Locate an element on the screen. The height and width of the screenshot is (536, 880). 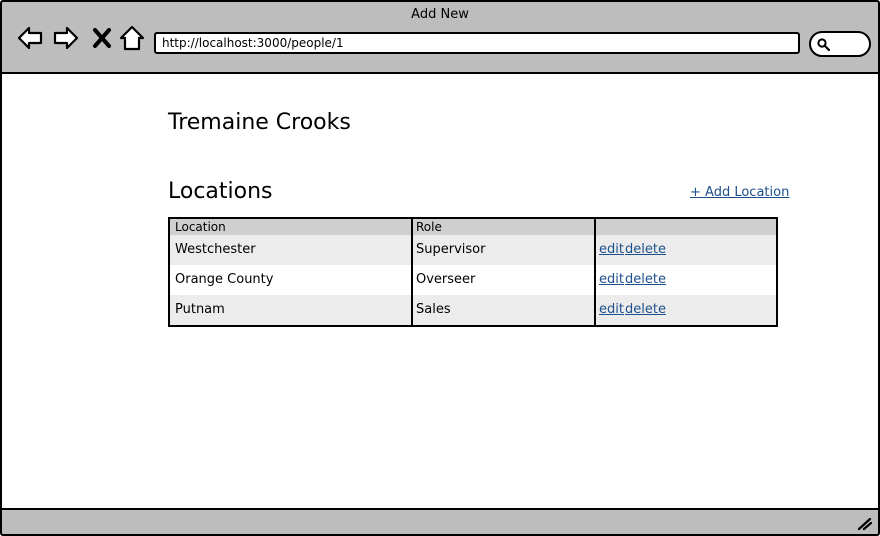
browser-toolbar: Add New http://localhost:3000/people/1 is located at coordinates (440, 38).